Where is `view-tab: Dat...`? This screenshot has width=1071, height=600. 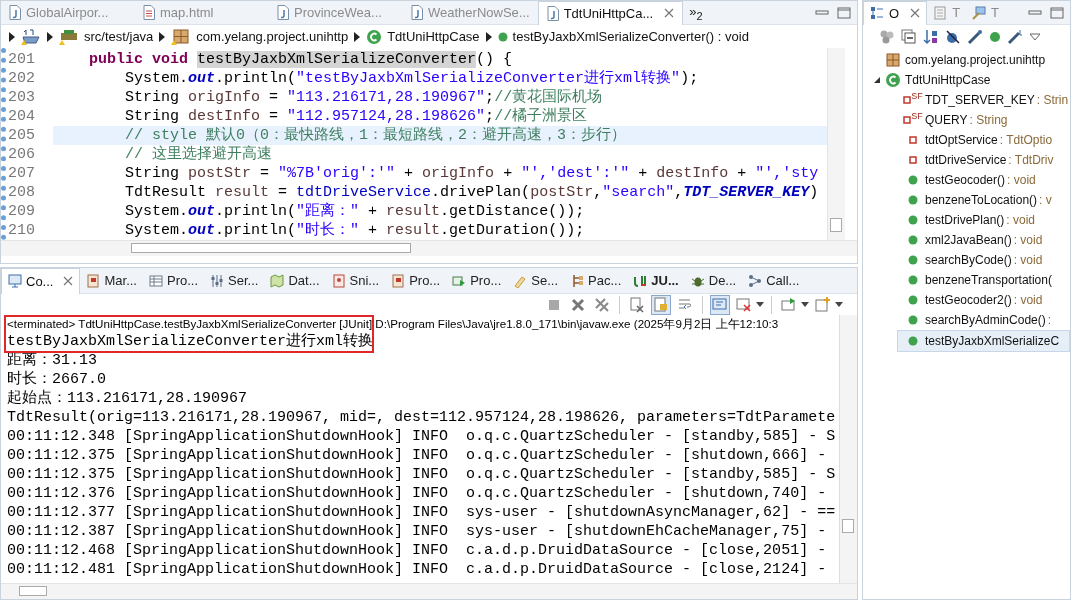 view-tab: Dat... is located at coordinates (295, 280).